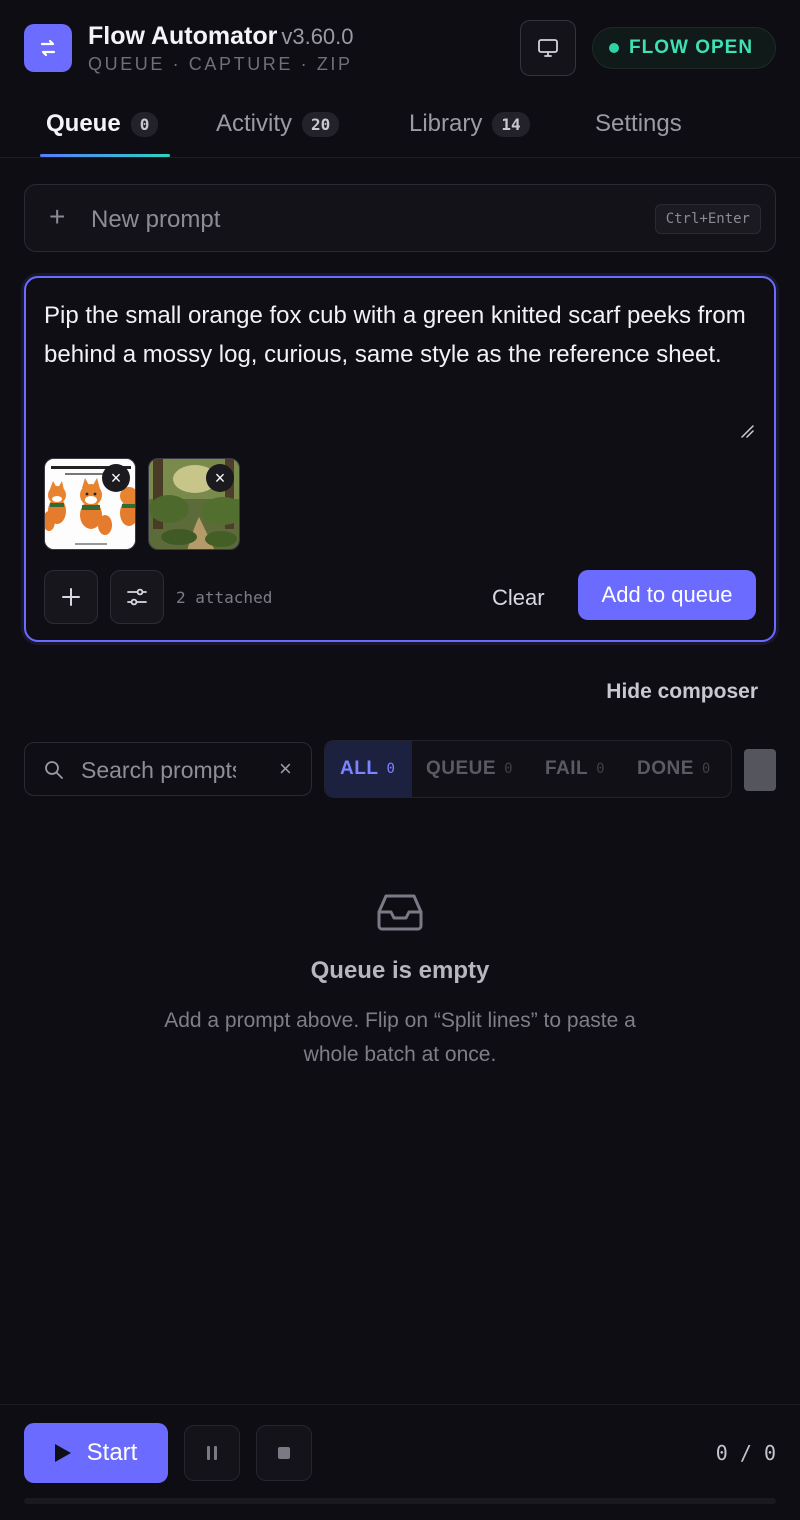  I want to click on tab-queue: Queue 0, so click(102, 124).